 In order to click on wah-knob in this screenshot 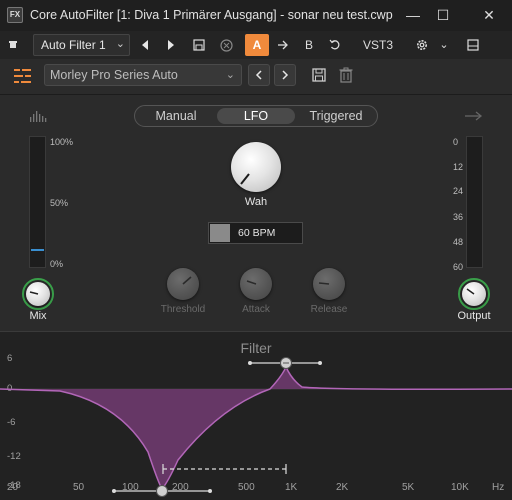, I will do `click(256, 167)`.